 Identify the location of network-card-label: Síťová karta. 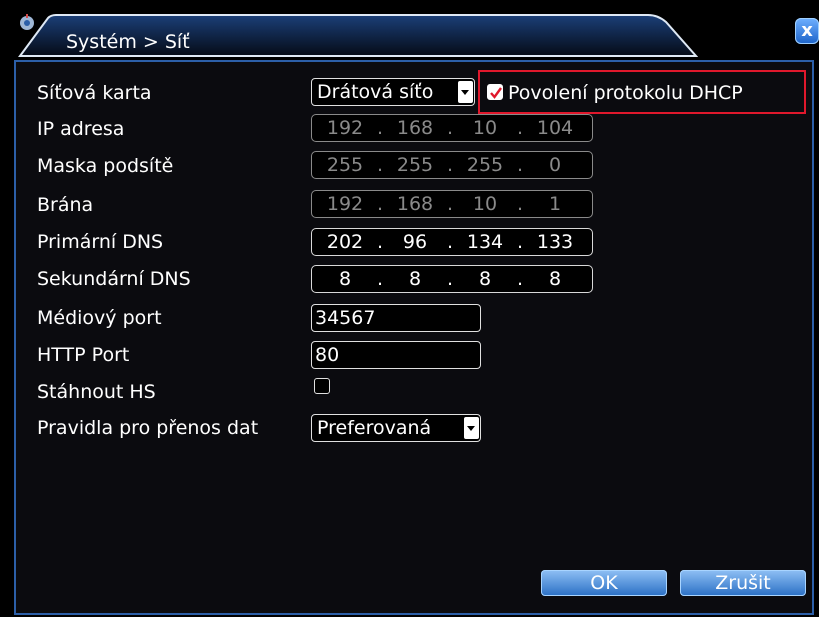
(94, 93).